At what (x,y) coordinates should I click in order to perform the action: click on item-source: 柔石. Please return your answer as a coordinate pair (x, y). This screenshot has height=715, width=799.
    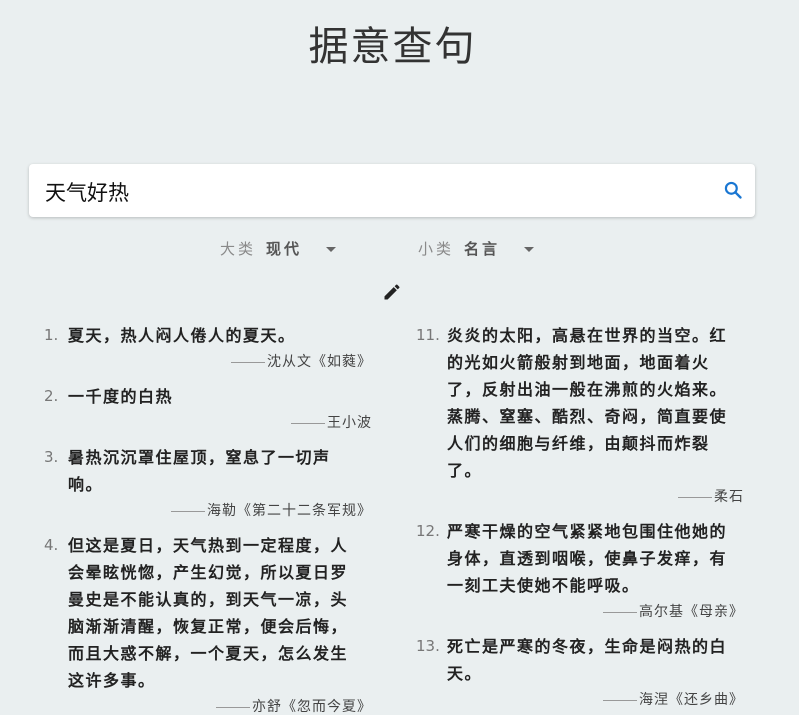
    Looking at the image, I should click on (595, 497).